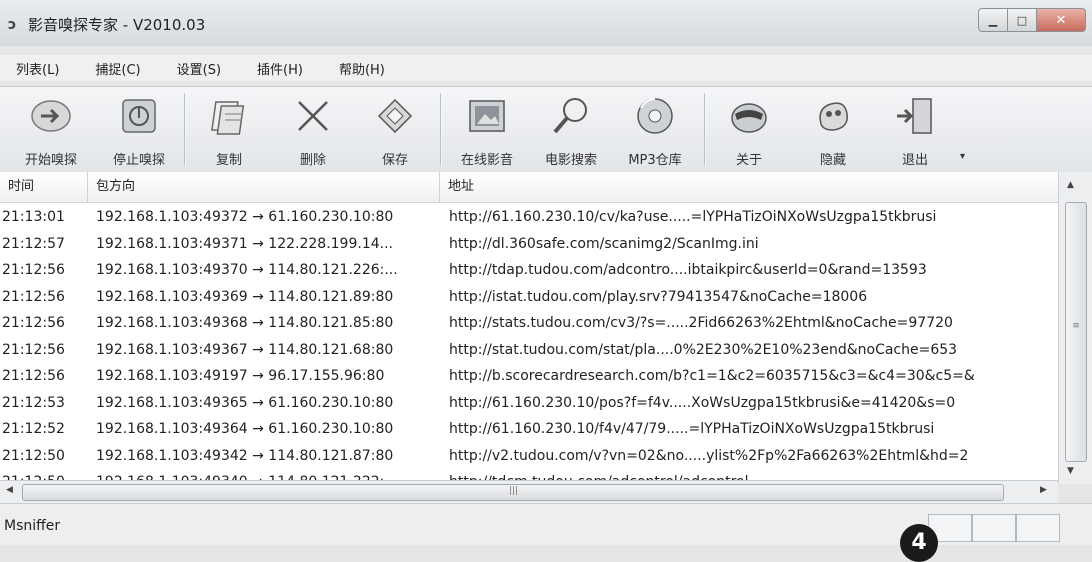 This screenshot has height=562, width=1092. What do you see at coordinates (33, 402) in the screenshot?
I see `row-time: 21:12:53` at bounding box center [33, 402].